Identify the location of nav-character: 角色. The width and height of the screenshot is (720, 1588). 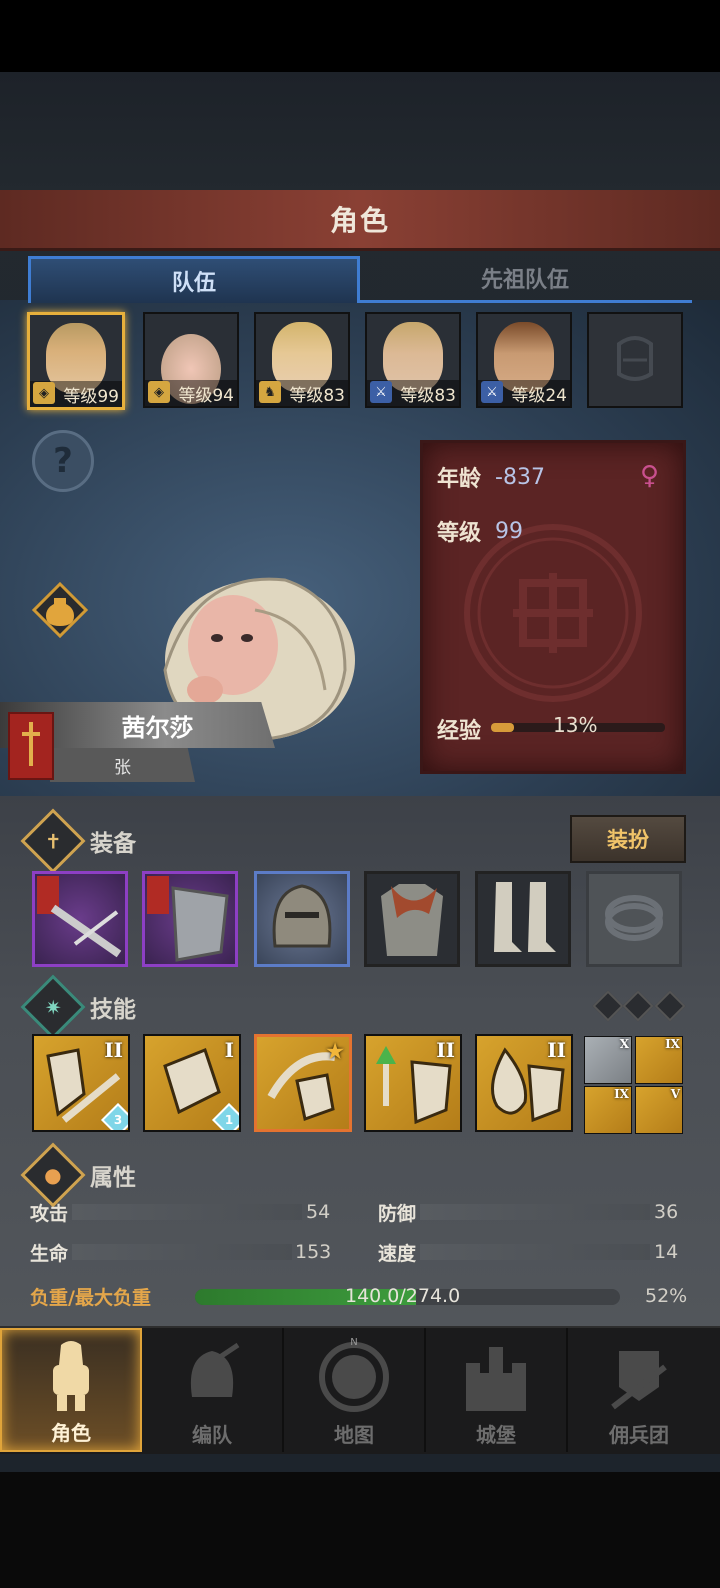
(71, 1390).